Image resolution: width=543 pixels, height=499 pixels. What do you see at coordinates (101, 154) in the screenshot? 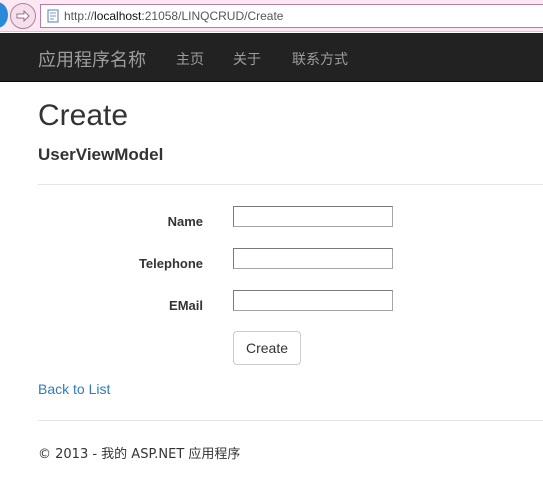
I see `page-subtitle: UserViewModel` at bounding box center [101, 154].